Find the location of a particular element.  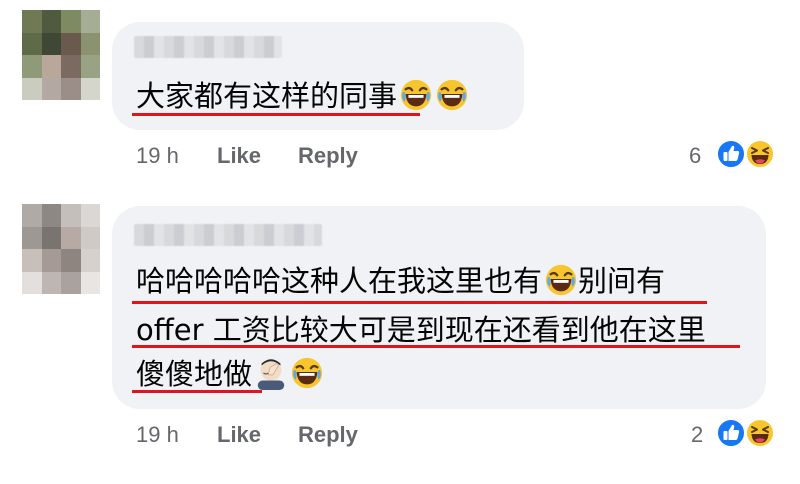

comment-text-line: offer 工资比较大可是到现在还看到他在这里 is located at coordinates (421, 330).